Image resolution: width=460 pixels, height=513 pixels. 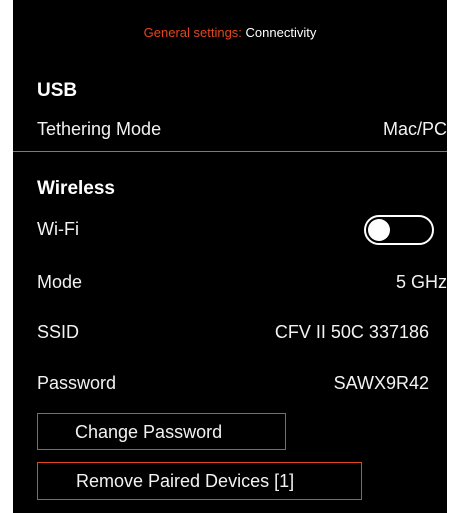 I want to click on page-header: General settings: Connectivity, so click(x=230, y=32).